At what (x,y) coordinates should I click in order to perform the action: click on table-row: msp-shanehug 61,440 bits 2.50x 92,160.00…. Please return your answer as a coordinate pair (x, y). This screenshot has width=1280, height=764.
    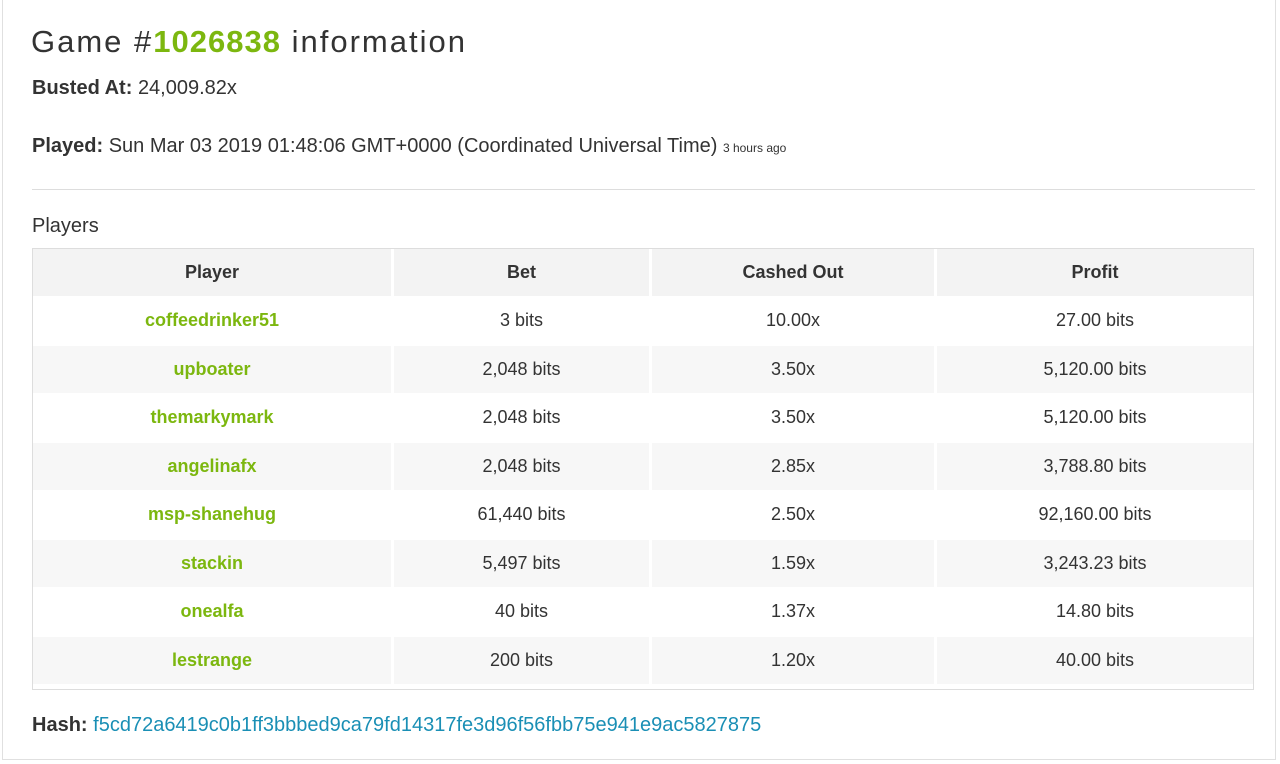
    Looking at the image, I should click on (643, 515).